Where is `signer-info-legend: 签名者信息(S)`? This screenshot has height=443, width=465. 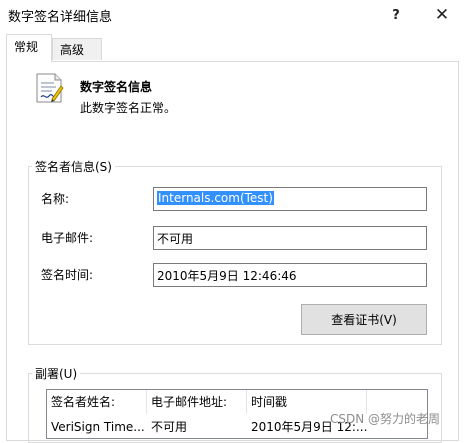 signer-info-legend: 签名者信息(S) is located at coordinates (73, 166).